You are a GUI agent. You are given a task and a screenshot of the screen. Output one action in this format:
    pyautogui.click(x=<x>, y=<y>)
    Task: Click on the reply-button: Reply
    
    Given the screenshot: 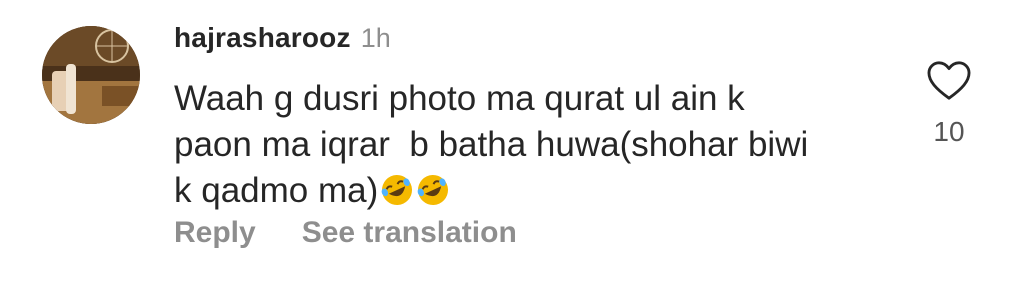 What is the action you would take?
    pyautogui.click(x=215, y=233)
    